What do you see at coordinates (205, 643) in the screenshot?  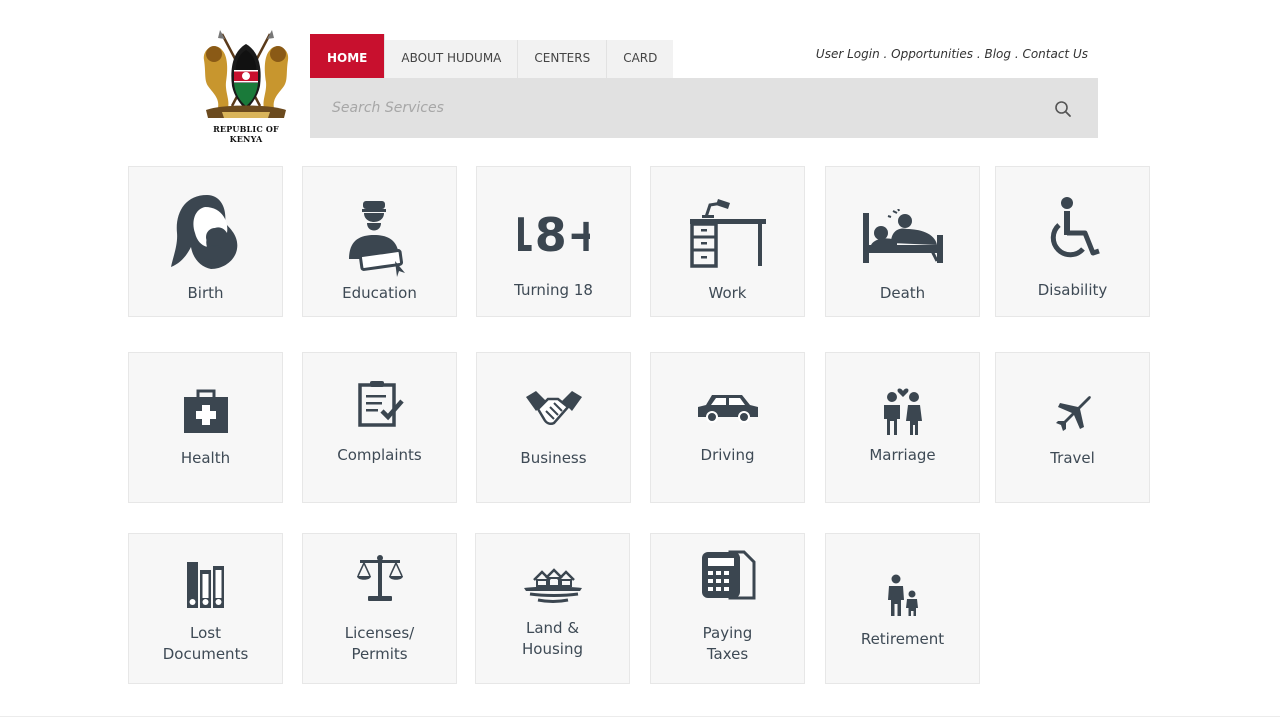 I see `service-label: Lost Documents` at bounding box center [205, 643].